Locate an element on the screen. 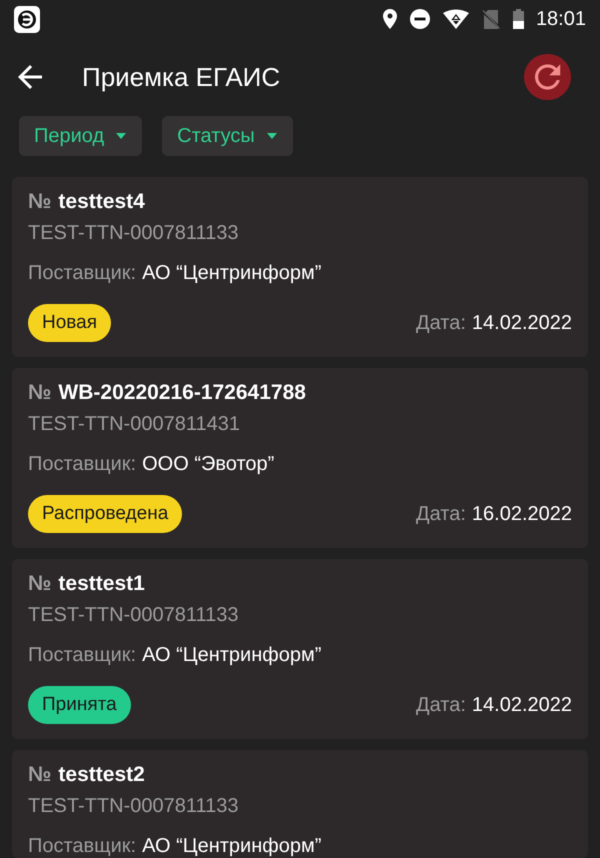 The image size is (600, 858). filter-dropdown: Период is located at coordinates (80, 136).